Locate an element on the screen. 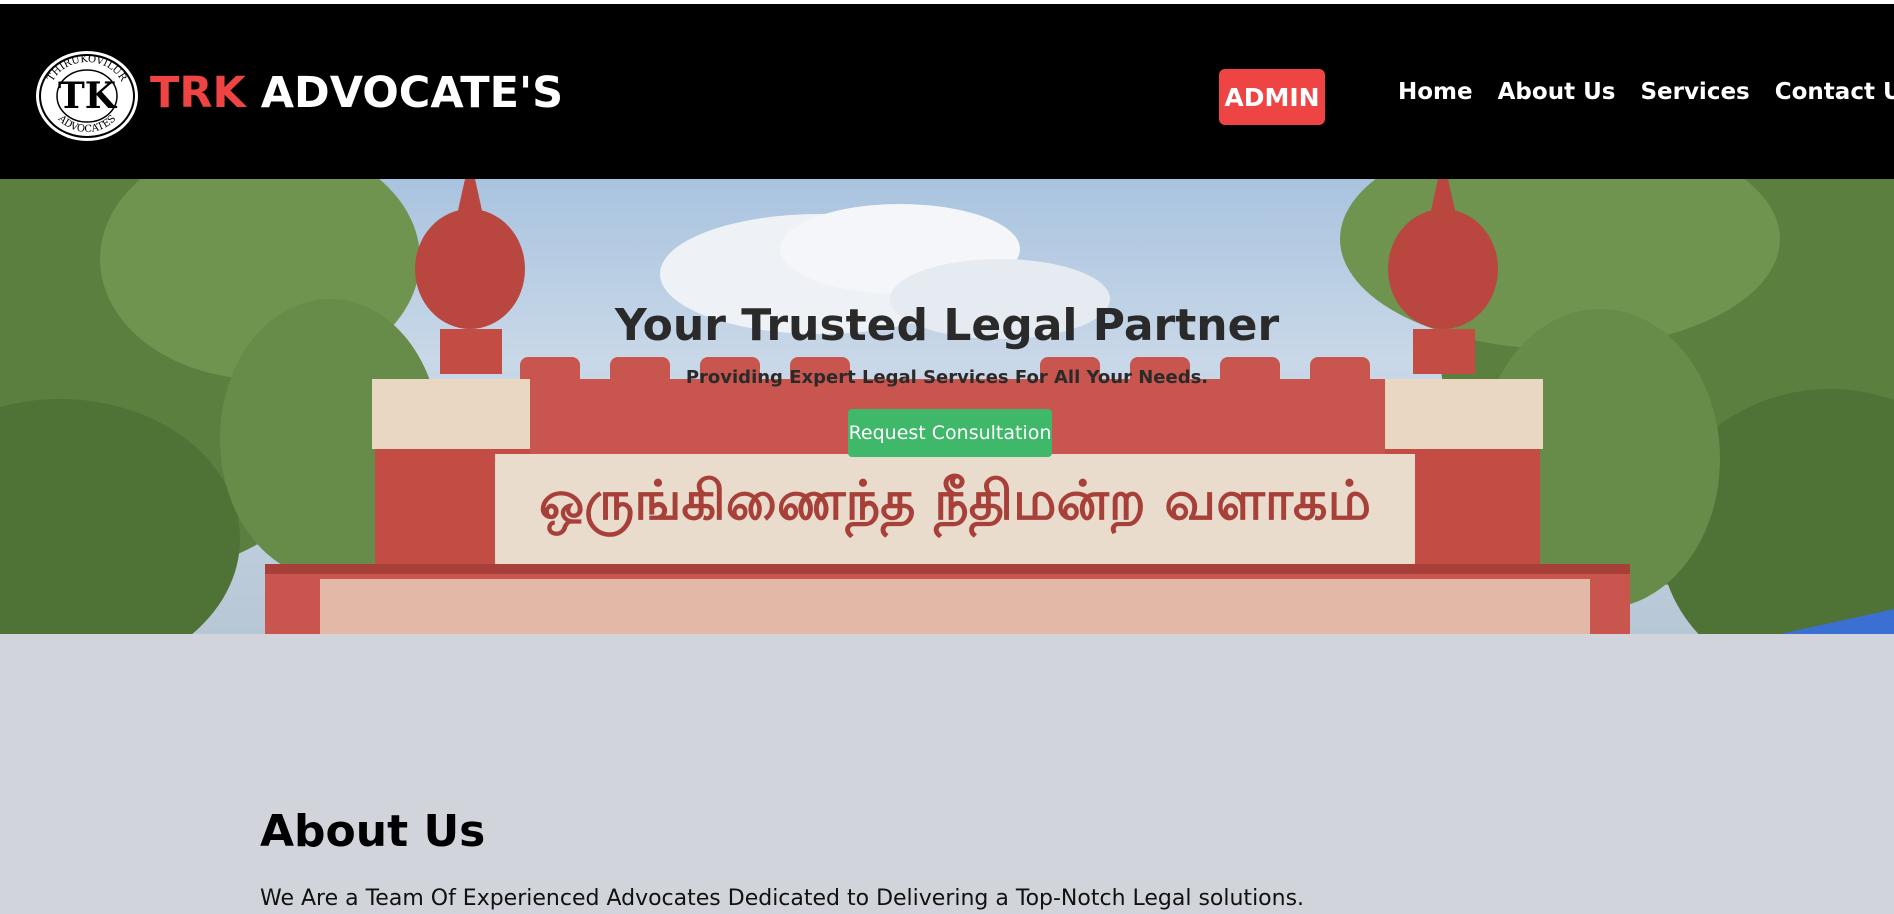 The image size is (1894, 914). brand-name-part2: ADVOCATE'S is located at coordinates (412, 93).